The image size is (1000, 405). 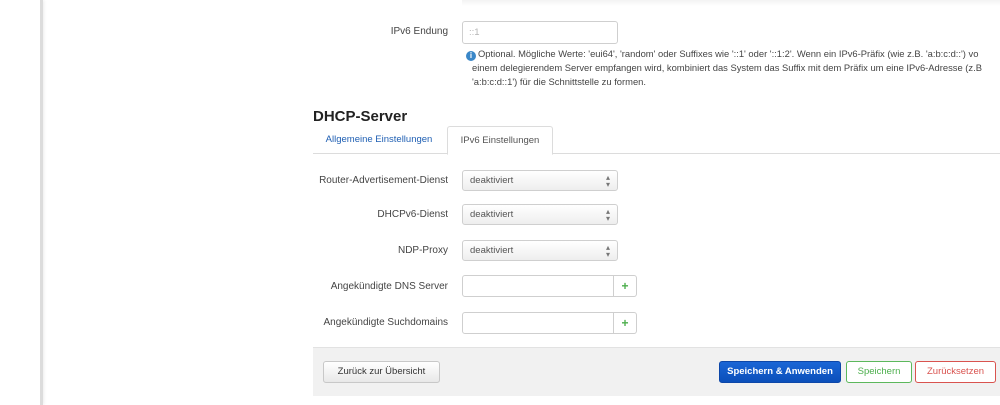 I want to click on dns-servers-input: +, so click(x=549, y=286).